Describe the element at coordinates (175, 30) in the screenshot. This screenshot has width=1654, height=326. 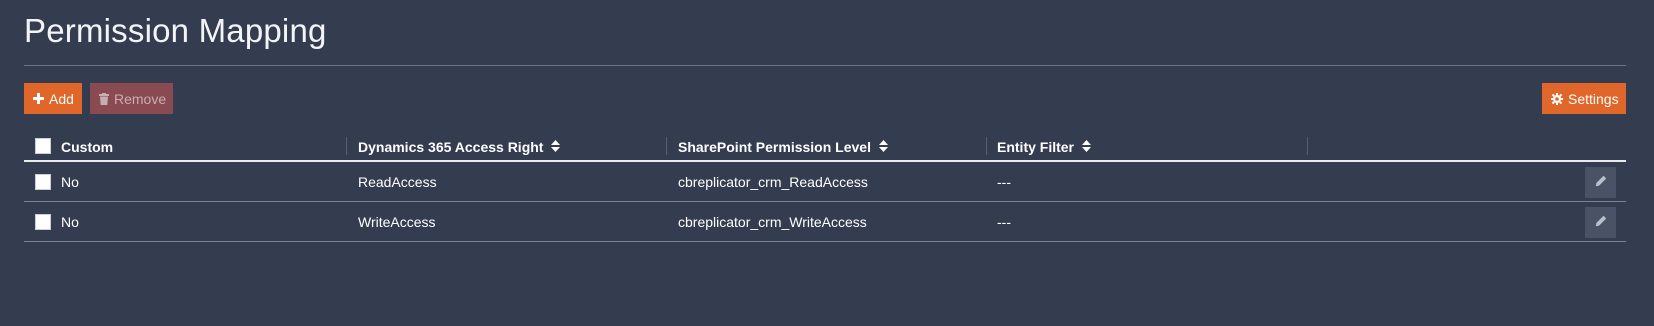
I see `page-title: Permission Mapping` at that location.